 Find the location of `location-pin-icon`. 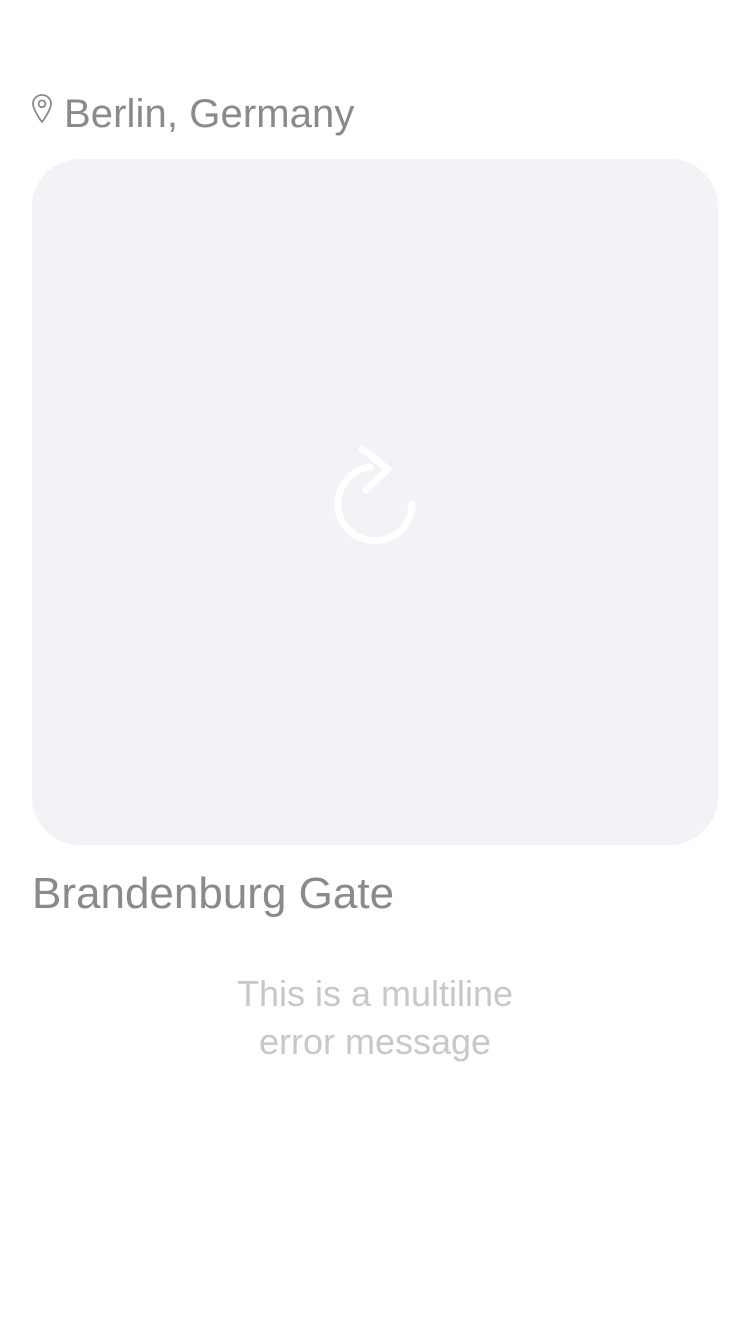

location-pin-icon is located at coordinates (42, 108).